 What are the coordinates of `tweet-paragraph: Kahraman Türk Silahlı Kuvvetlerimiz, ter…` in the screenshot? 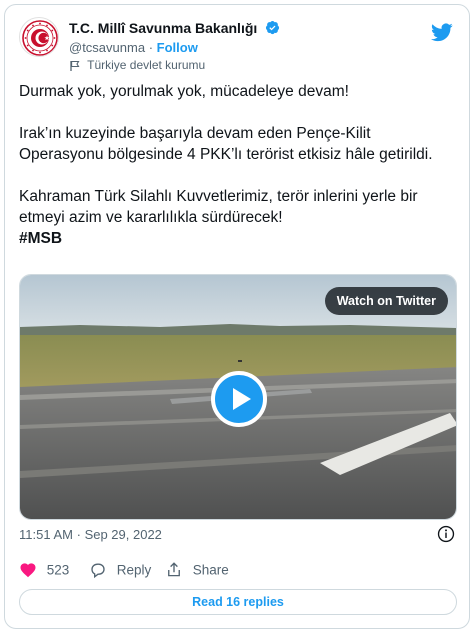 It's located at (218, 207).